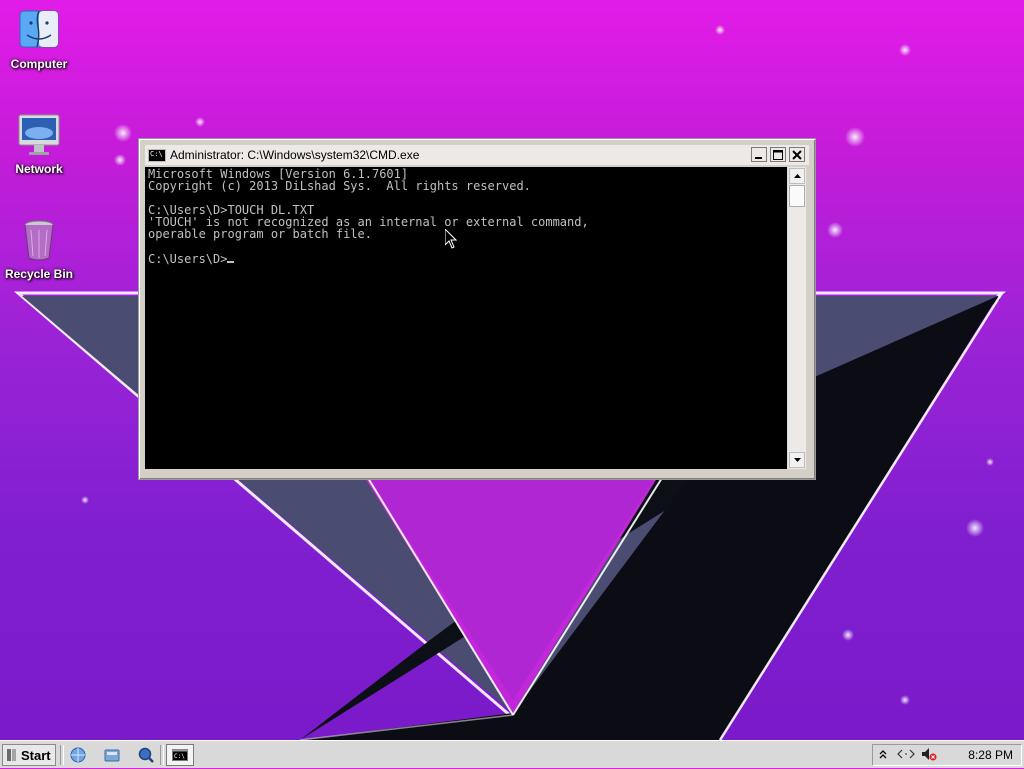 This screenshot has height=769, width=1024. What do you see at coordinates (883, 755) in the screenshot?
I see `show-hidden-icons-chevron` at bounding box center [883, 755].